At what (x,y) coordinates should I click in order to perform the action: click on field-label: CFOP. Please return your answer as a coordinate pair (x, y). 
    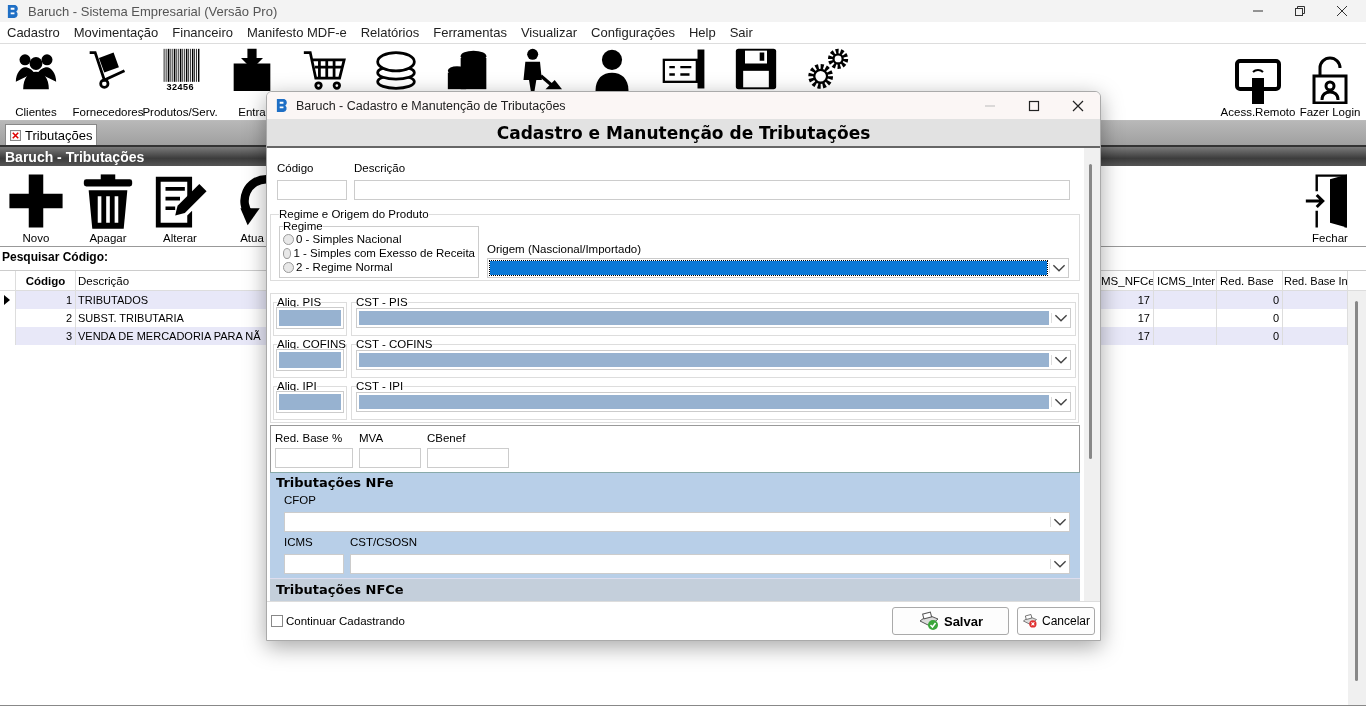
    Looking at the image, I should click on (300, 500).